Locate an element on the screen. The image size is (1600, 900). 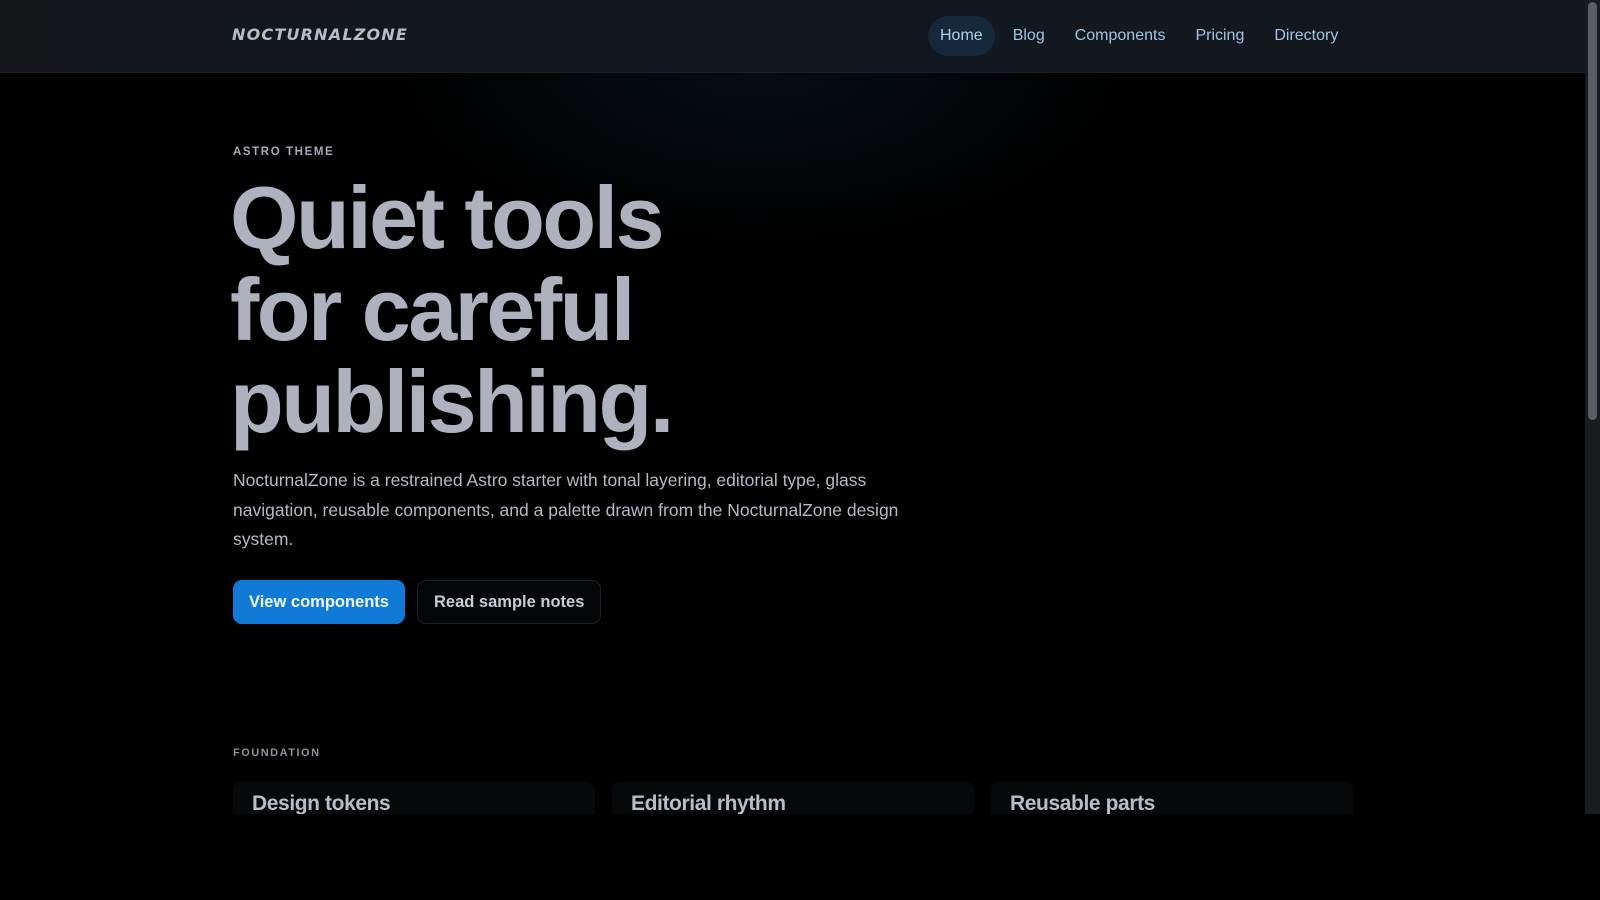
hero-title: Quiet tools for careful publishing. is located at coordinates (610, 310).